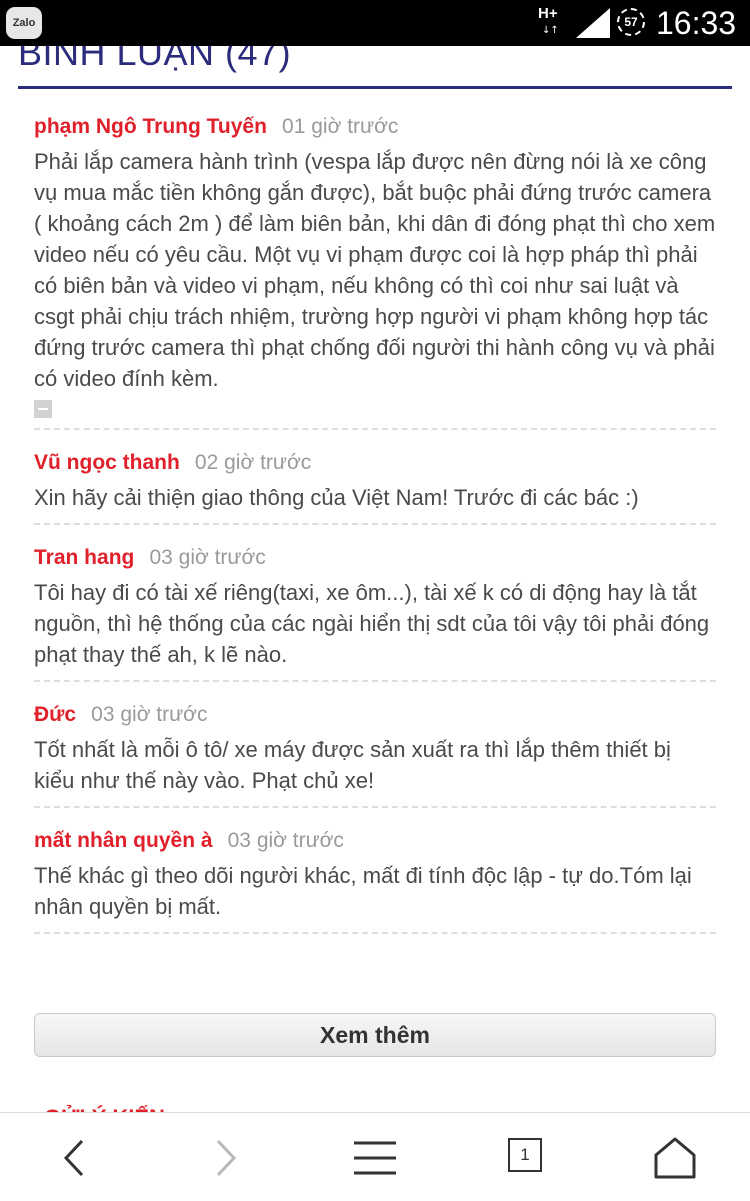 The image size is (750, 1201). What do you see at coordinates (150, 126) in the screenshot?
I see `comment-author: phạm Ngô Trung Tuyến` at bounding box center [150, 126].